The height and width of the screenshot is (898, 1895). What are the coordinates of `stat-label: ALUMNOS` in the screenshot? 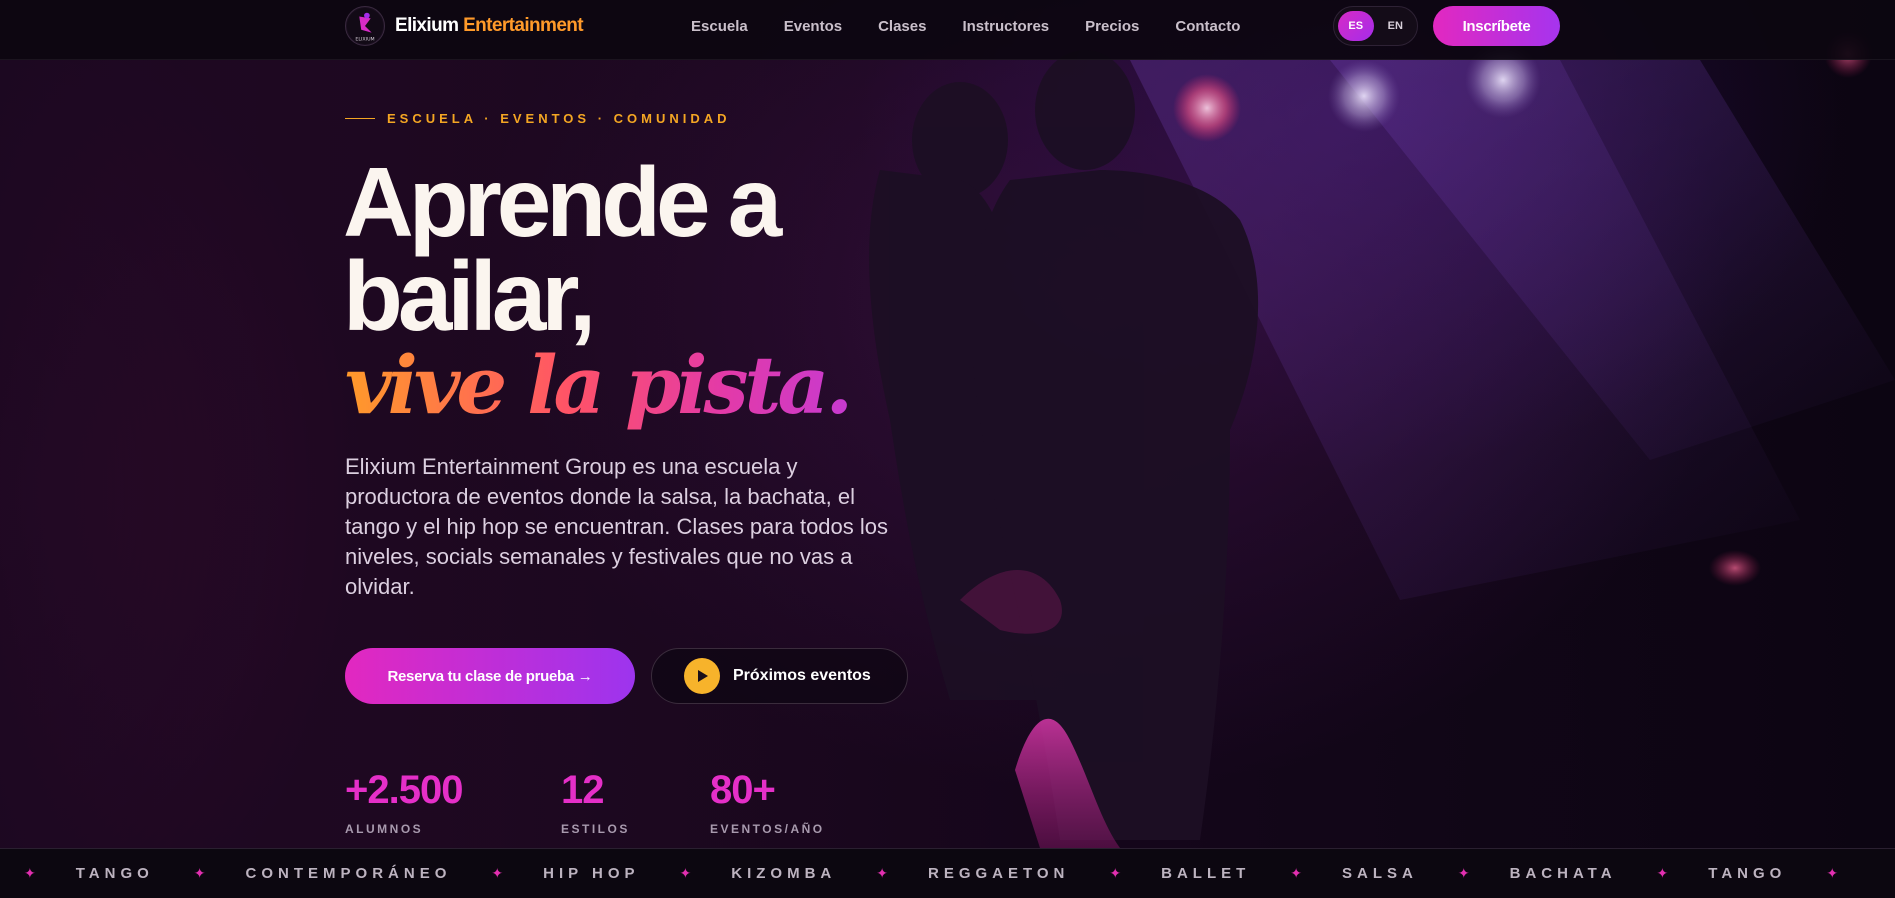 It's located at (384, 829).